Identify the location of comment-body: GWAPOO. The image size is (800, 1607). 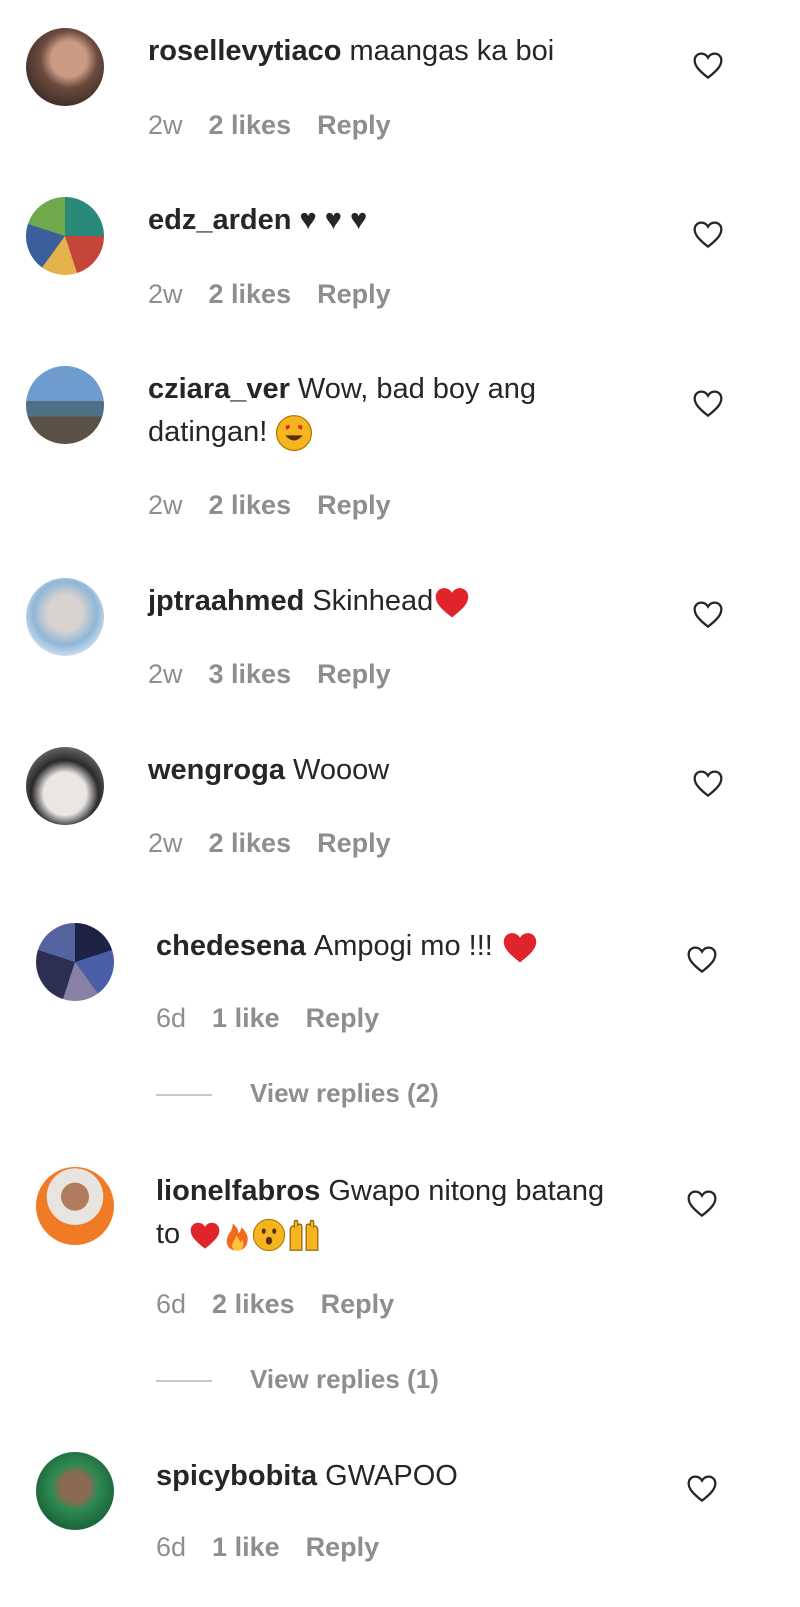
(391, 1476).